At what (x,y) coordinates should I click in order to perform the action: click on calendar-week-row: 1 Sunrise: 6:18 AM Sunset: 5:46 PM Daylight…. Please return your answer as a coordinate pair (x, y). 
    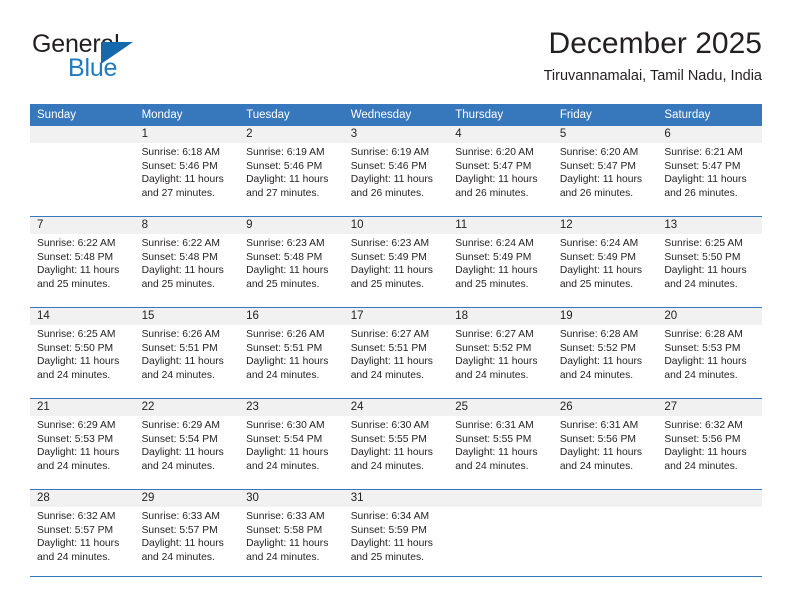
    Looking at the image, I should click on (396, 171).